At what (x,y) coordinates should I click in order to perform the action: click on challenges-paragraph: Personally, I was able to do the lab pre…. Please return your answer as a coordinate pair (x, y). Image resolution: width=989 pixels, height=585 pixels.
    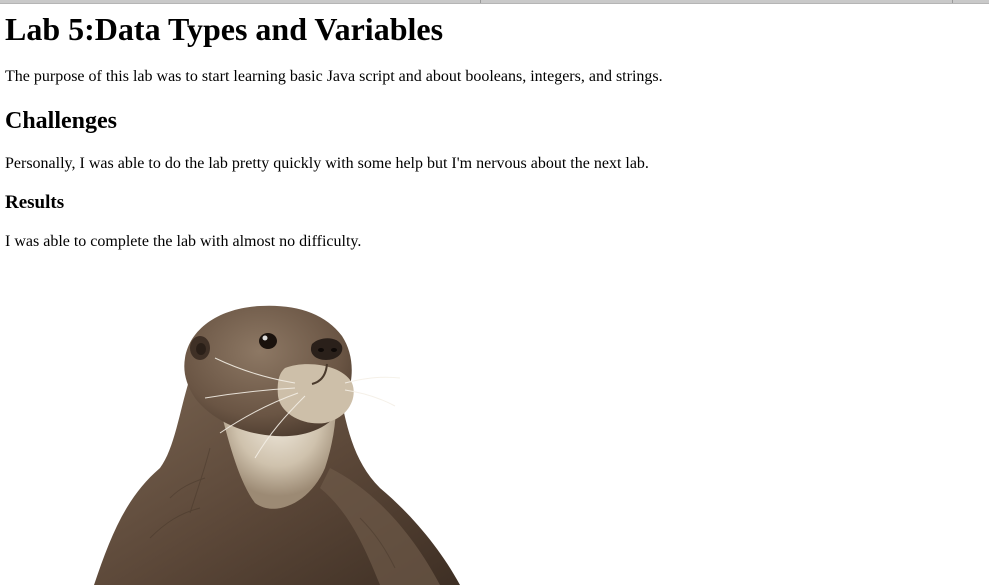
    Looking at the image, I should click on (327, 163).